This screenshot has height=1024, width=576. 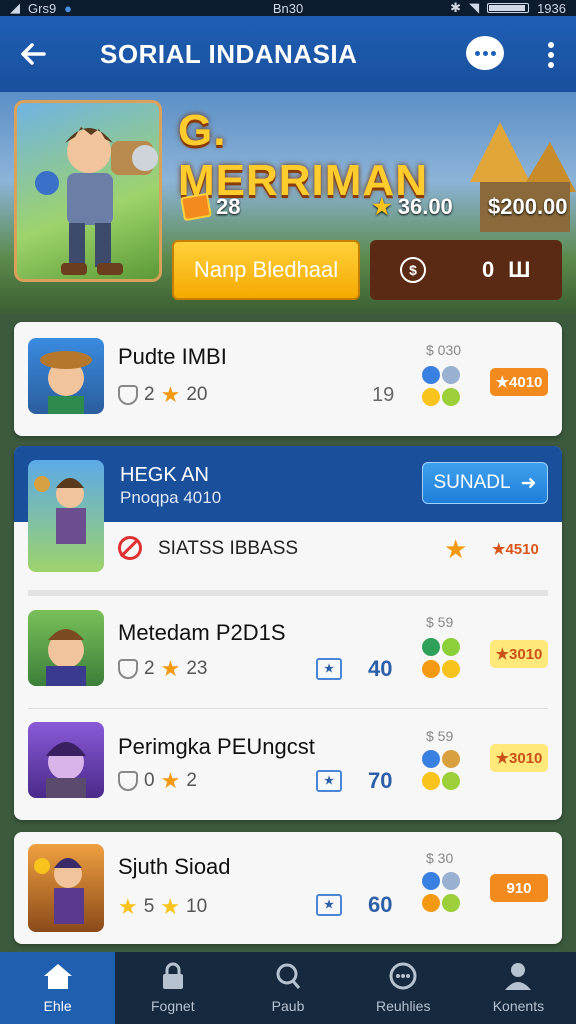 What do you see at coordinates (444, 350) in the screenshot?
I see `item-price: $ 030` at bounding box center [444, 350].